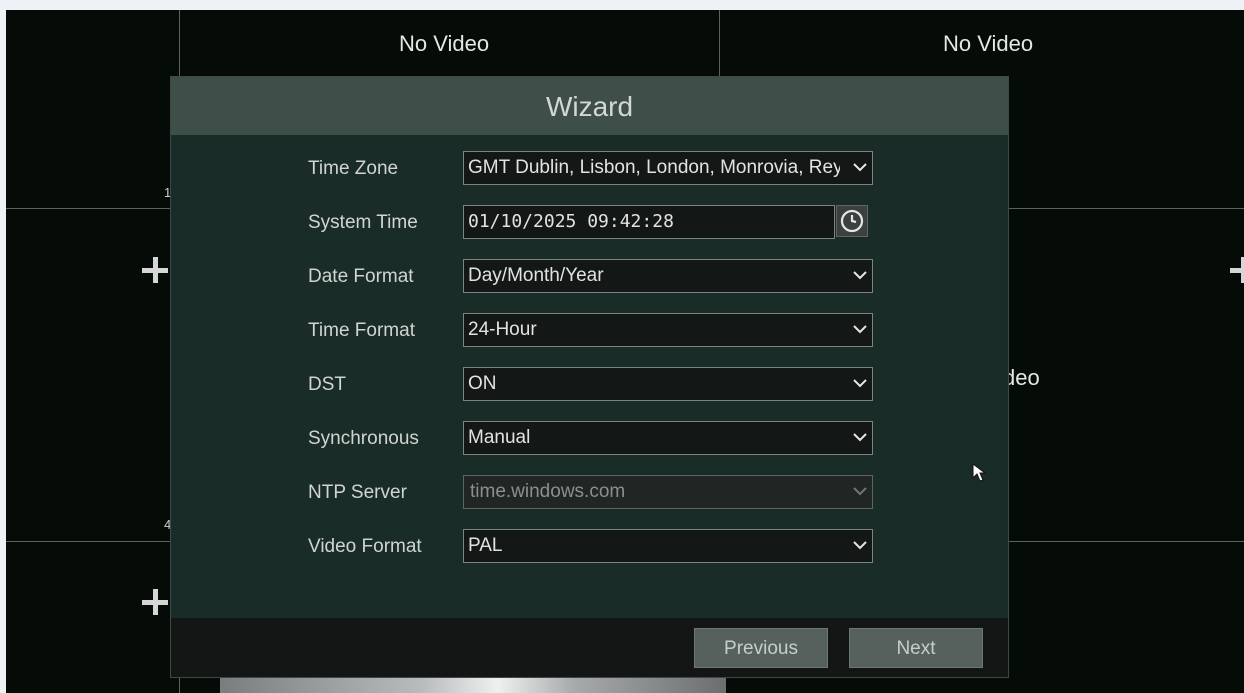 Image resolution: width=1244 pixels, height=693 pixels. I want to click on dst-value: ON, so click(482, 383).